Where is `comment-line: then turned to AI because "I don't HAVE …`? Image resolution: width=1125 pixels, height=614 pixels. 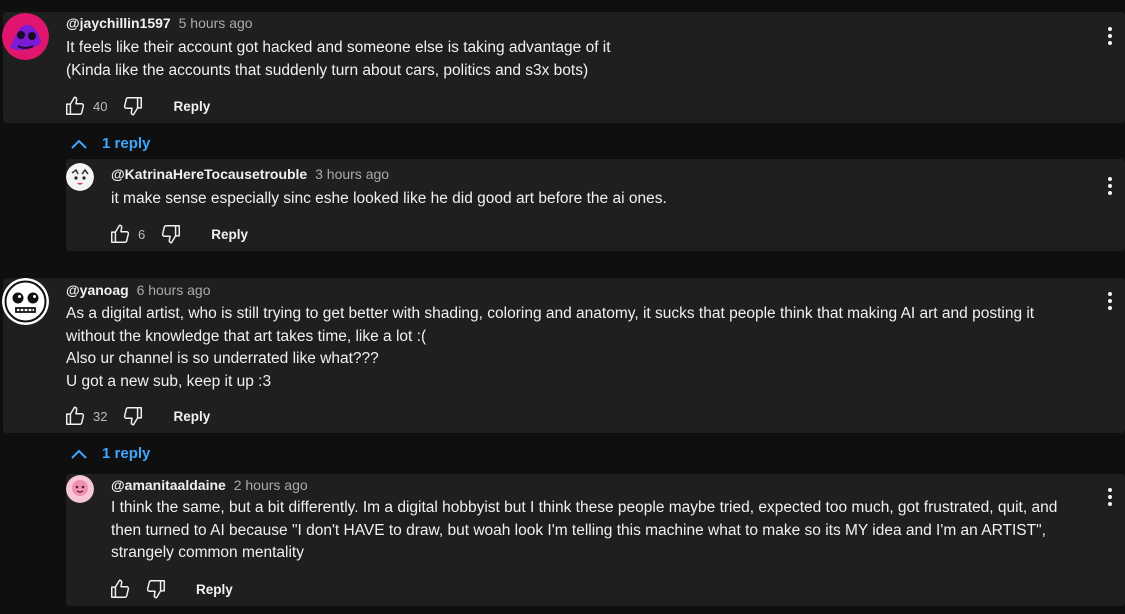
comment-line: then turned to AI because "I don't HAVE … is located at coordinates (578, 530).